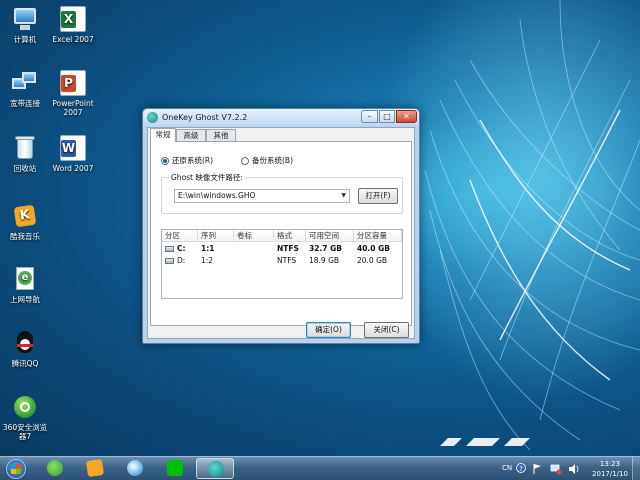  Describe the element at coordinates (386, 330) in the screenshot. I see `close-dialog-button: 关闭(C)` at that location.